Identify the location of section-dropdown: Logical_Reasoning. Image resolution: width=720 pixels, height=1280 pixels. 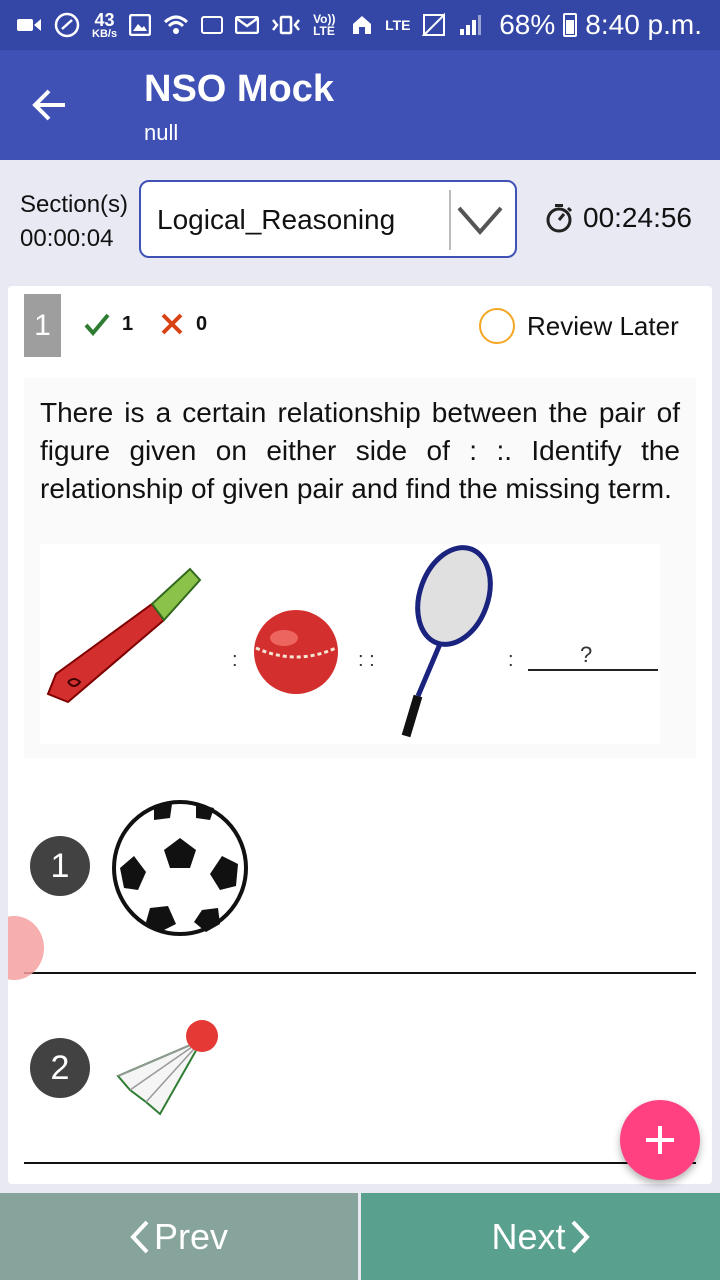
(328, 219).